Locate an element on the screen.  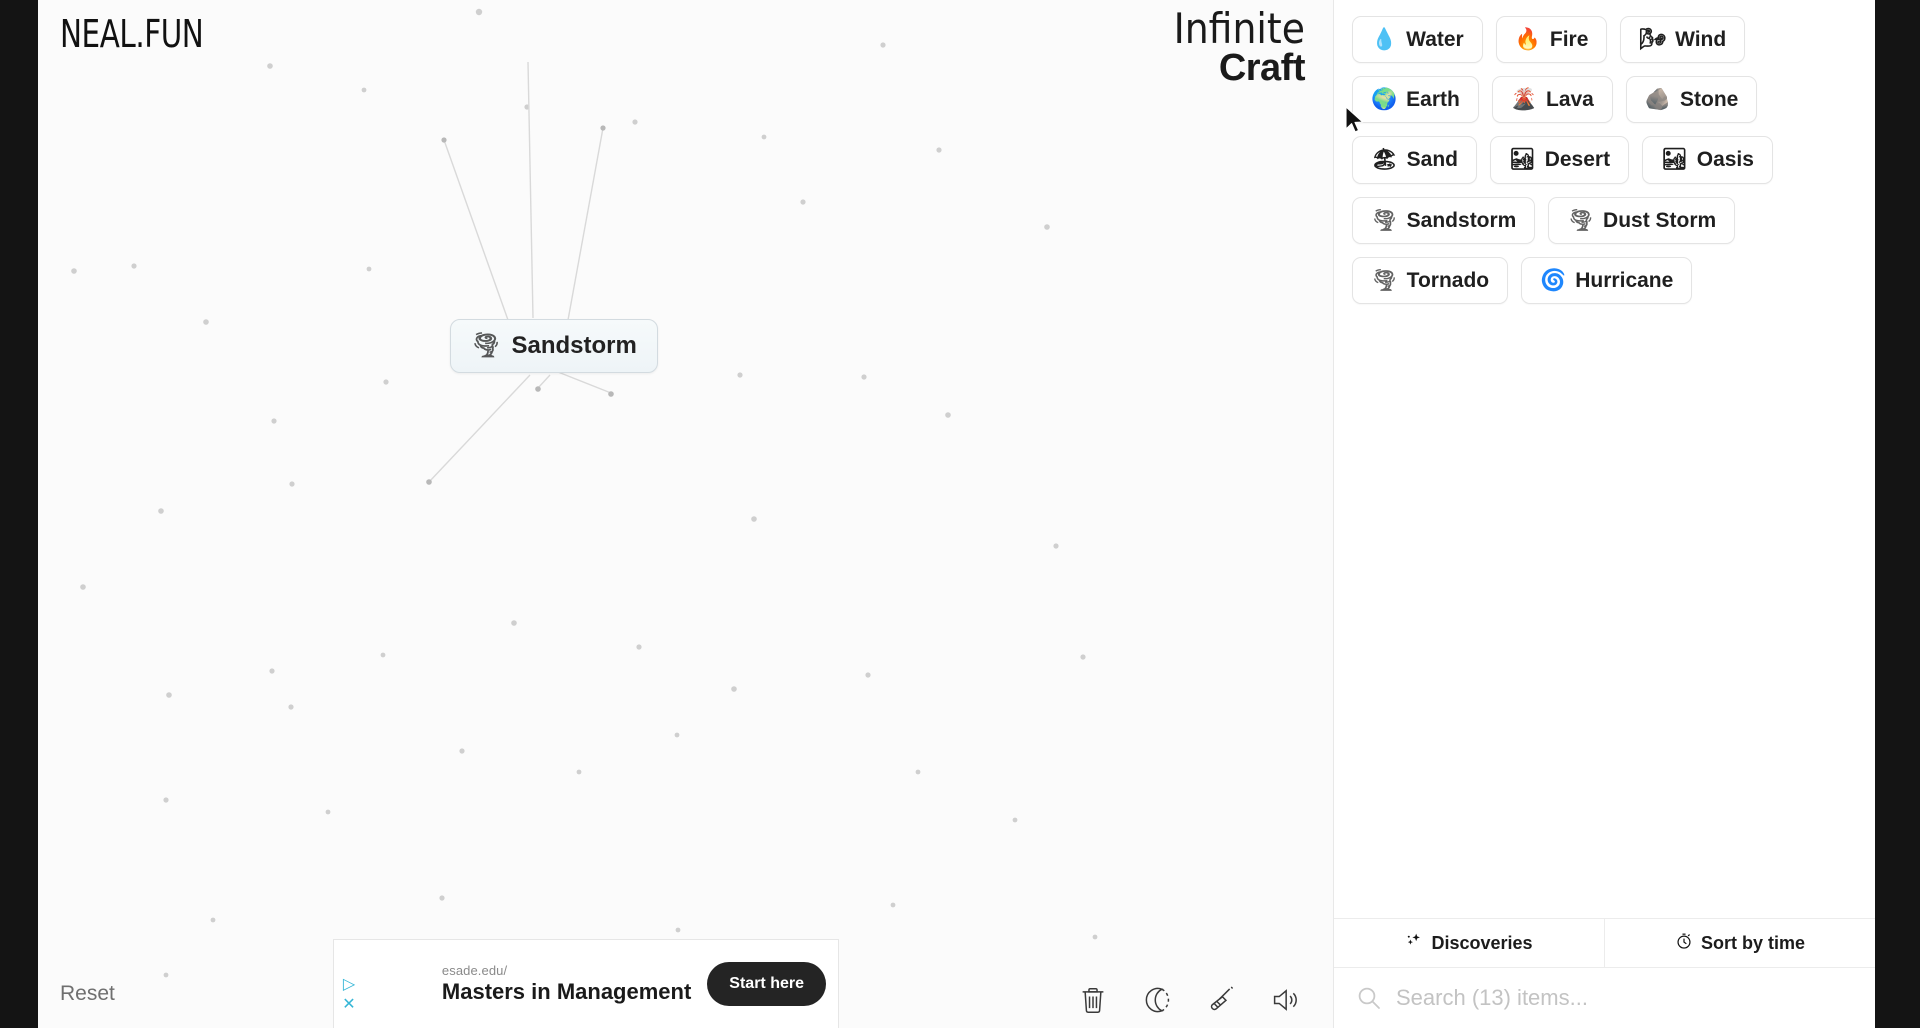
adchoices-icon: ▷ is located at coordinates (349, 985).